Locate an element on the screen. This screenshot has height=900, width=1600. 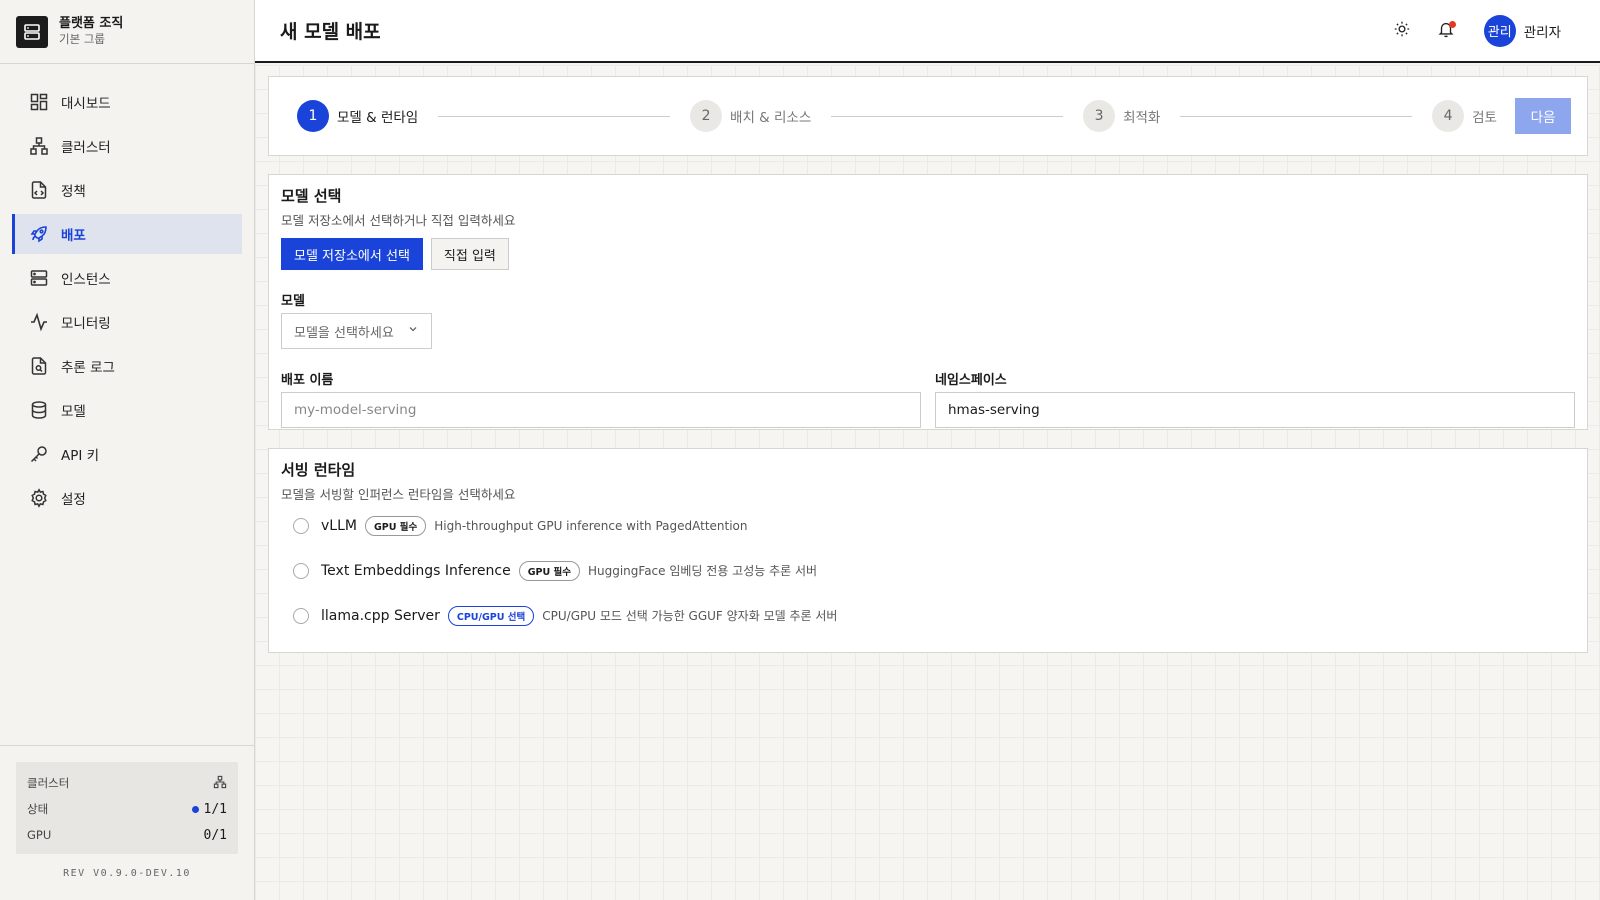
org-group: 기본 그룹 is located at coordinates (82, 39).